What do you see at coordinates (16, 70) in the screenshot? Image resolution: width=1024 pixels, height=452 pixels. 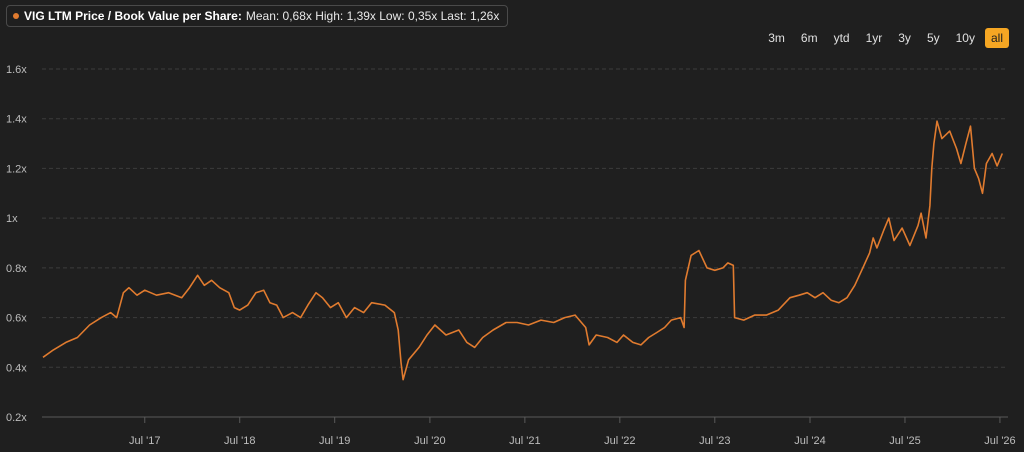 I see `y-tick-label: 1.6x` at bounding box center [16, 70].